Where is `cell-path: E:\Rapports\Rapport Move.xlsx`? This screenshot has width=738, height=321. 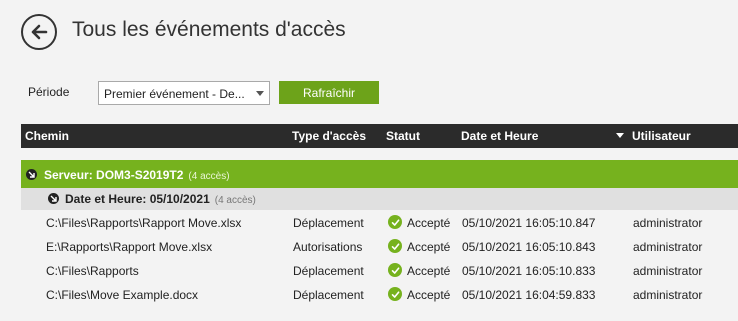
cell-path: E:\Rapports\Rapport Move.xlsx is located at coordinates (129, 247).